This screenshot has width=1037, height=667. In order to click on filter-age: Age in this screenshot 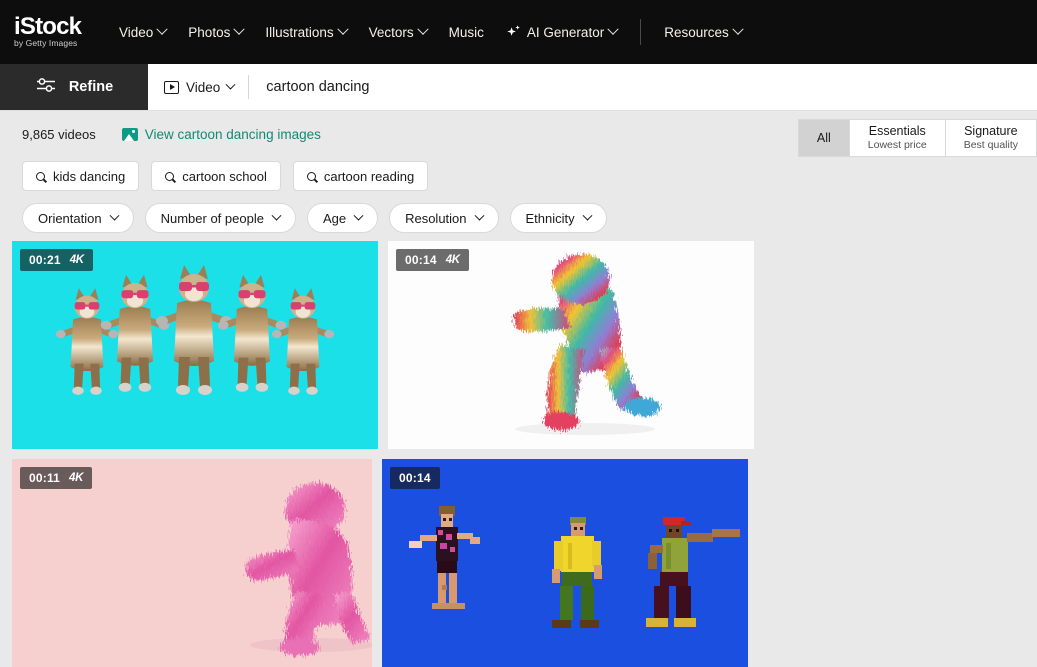, I will do `click(342, 218)`.